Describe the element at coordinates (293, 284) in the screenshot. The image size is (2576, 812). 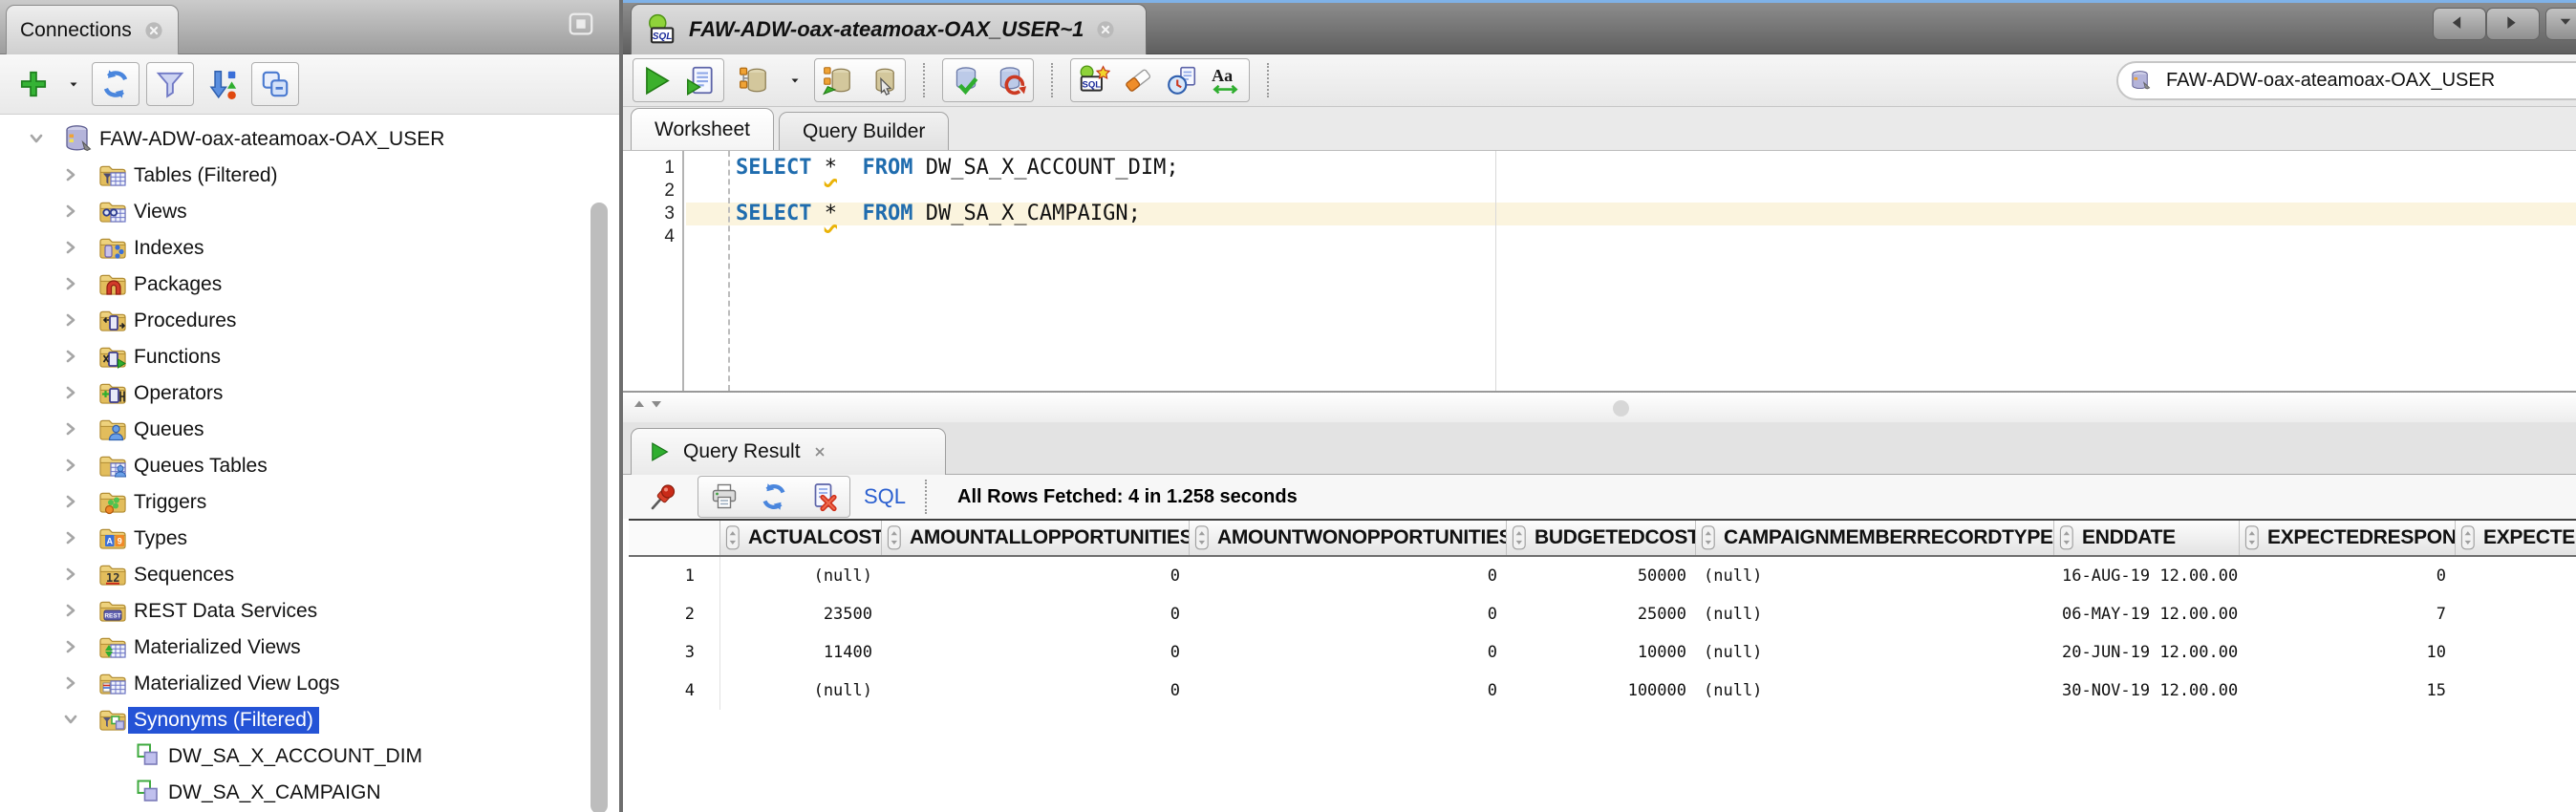
I see `tree-item-packages: Packages` at that location.